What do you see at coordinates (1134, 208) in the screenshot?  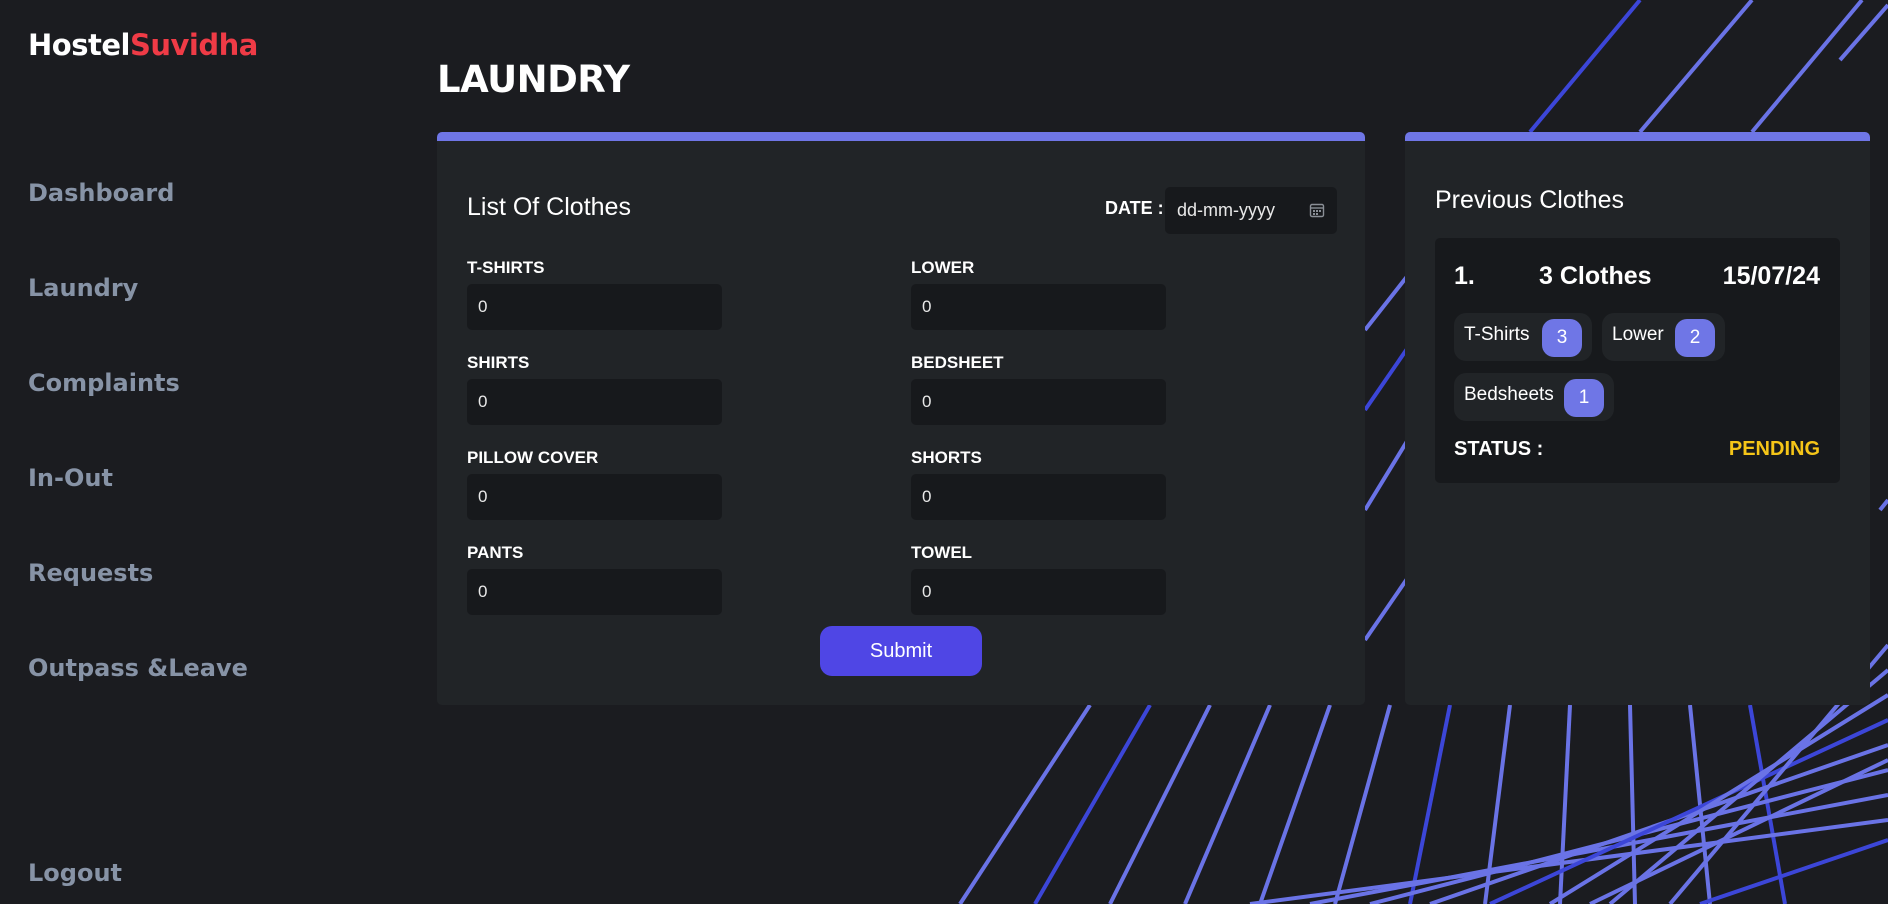 I see `date-label: DATE :` at bounding box center [1134, 208].